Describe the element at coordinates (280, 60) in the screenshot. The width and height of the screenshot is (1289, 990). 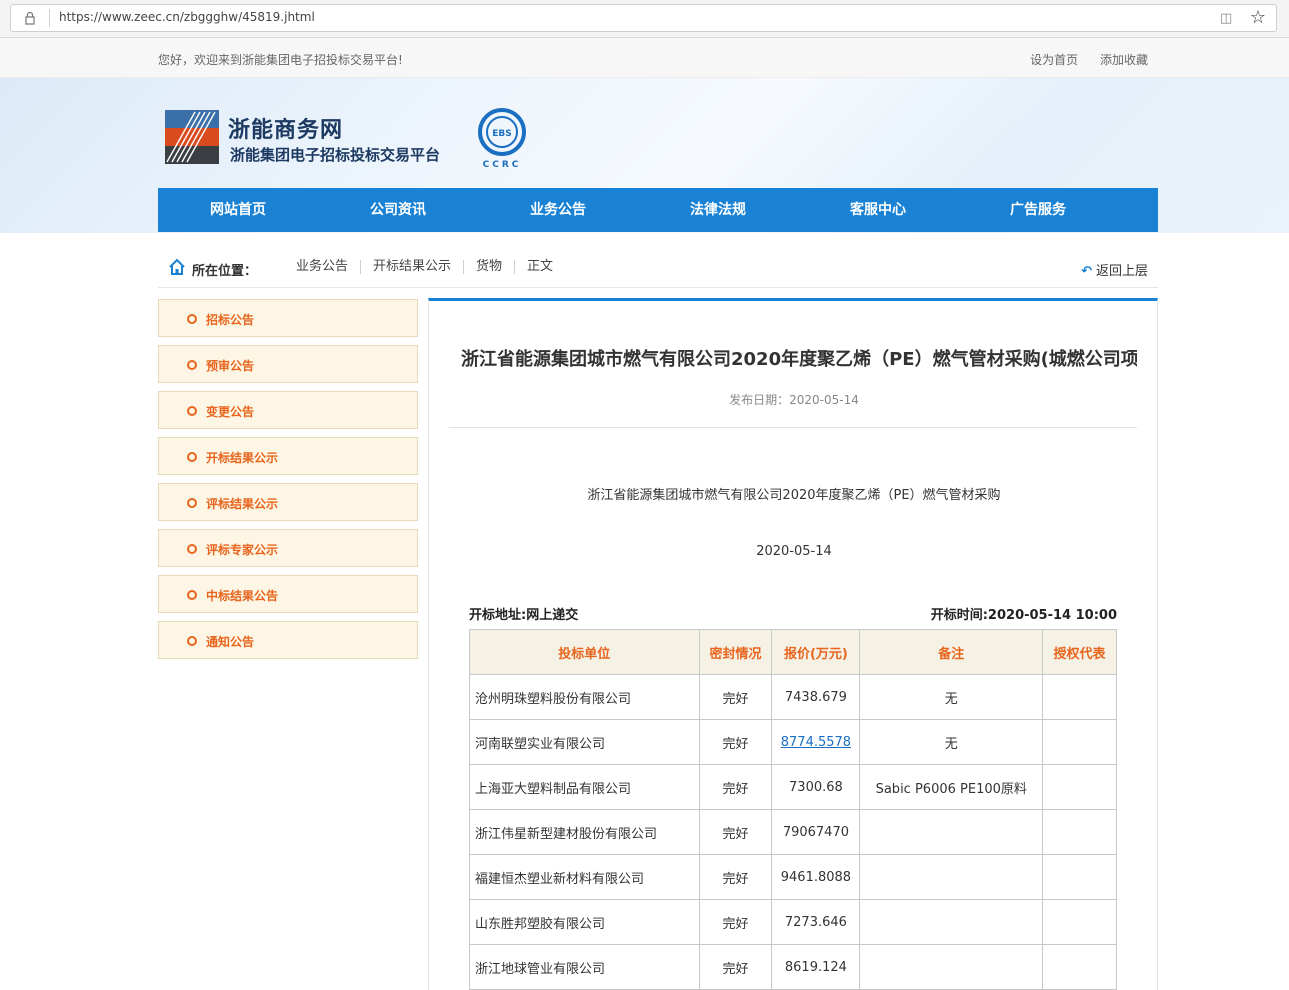
I see `welcome-text: 您好，欢迎来到浙能集团电子招投标交易平台!` at that location.